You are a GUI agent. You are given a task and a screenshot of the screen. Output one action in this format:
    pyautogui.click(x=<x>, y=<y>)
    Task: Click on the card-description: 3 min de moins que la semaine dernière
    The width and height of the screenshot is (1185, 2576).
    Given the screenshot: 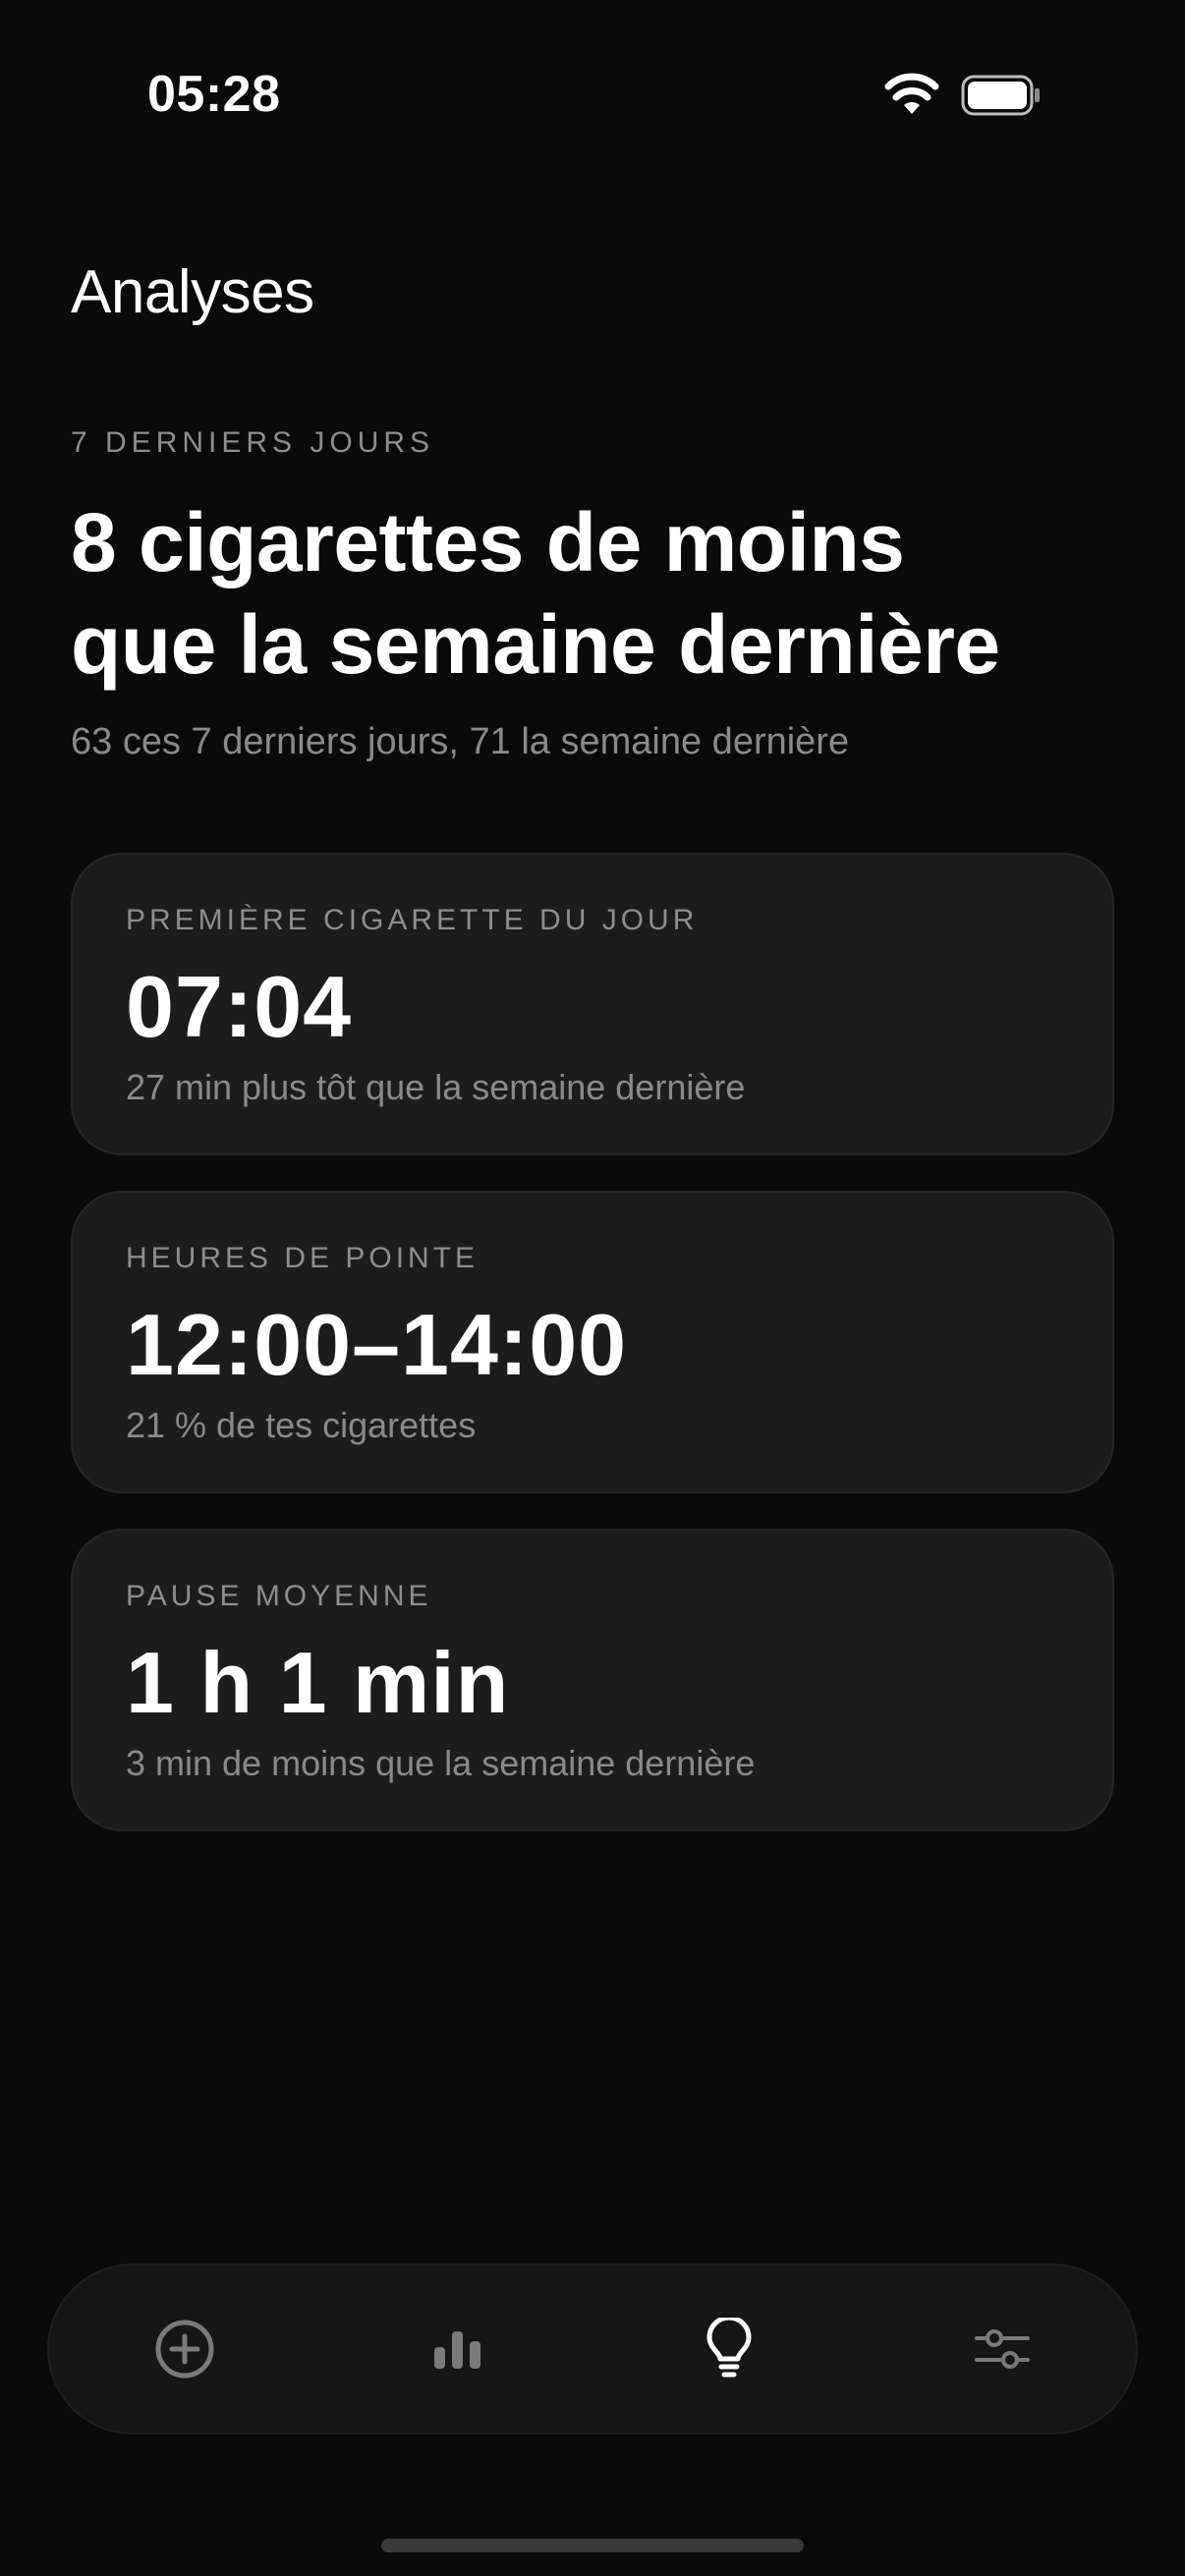 What is the action you would take?
    pyautogui.click(x=441, y=1763)
    